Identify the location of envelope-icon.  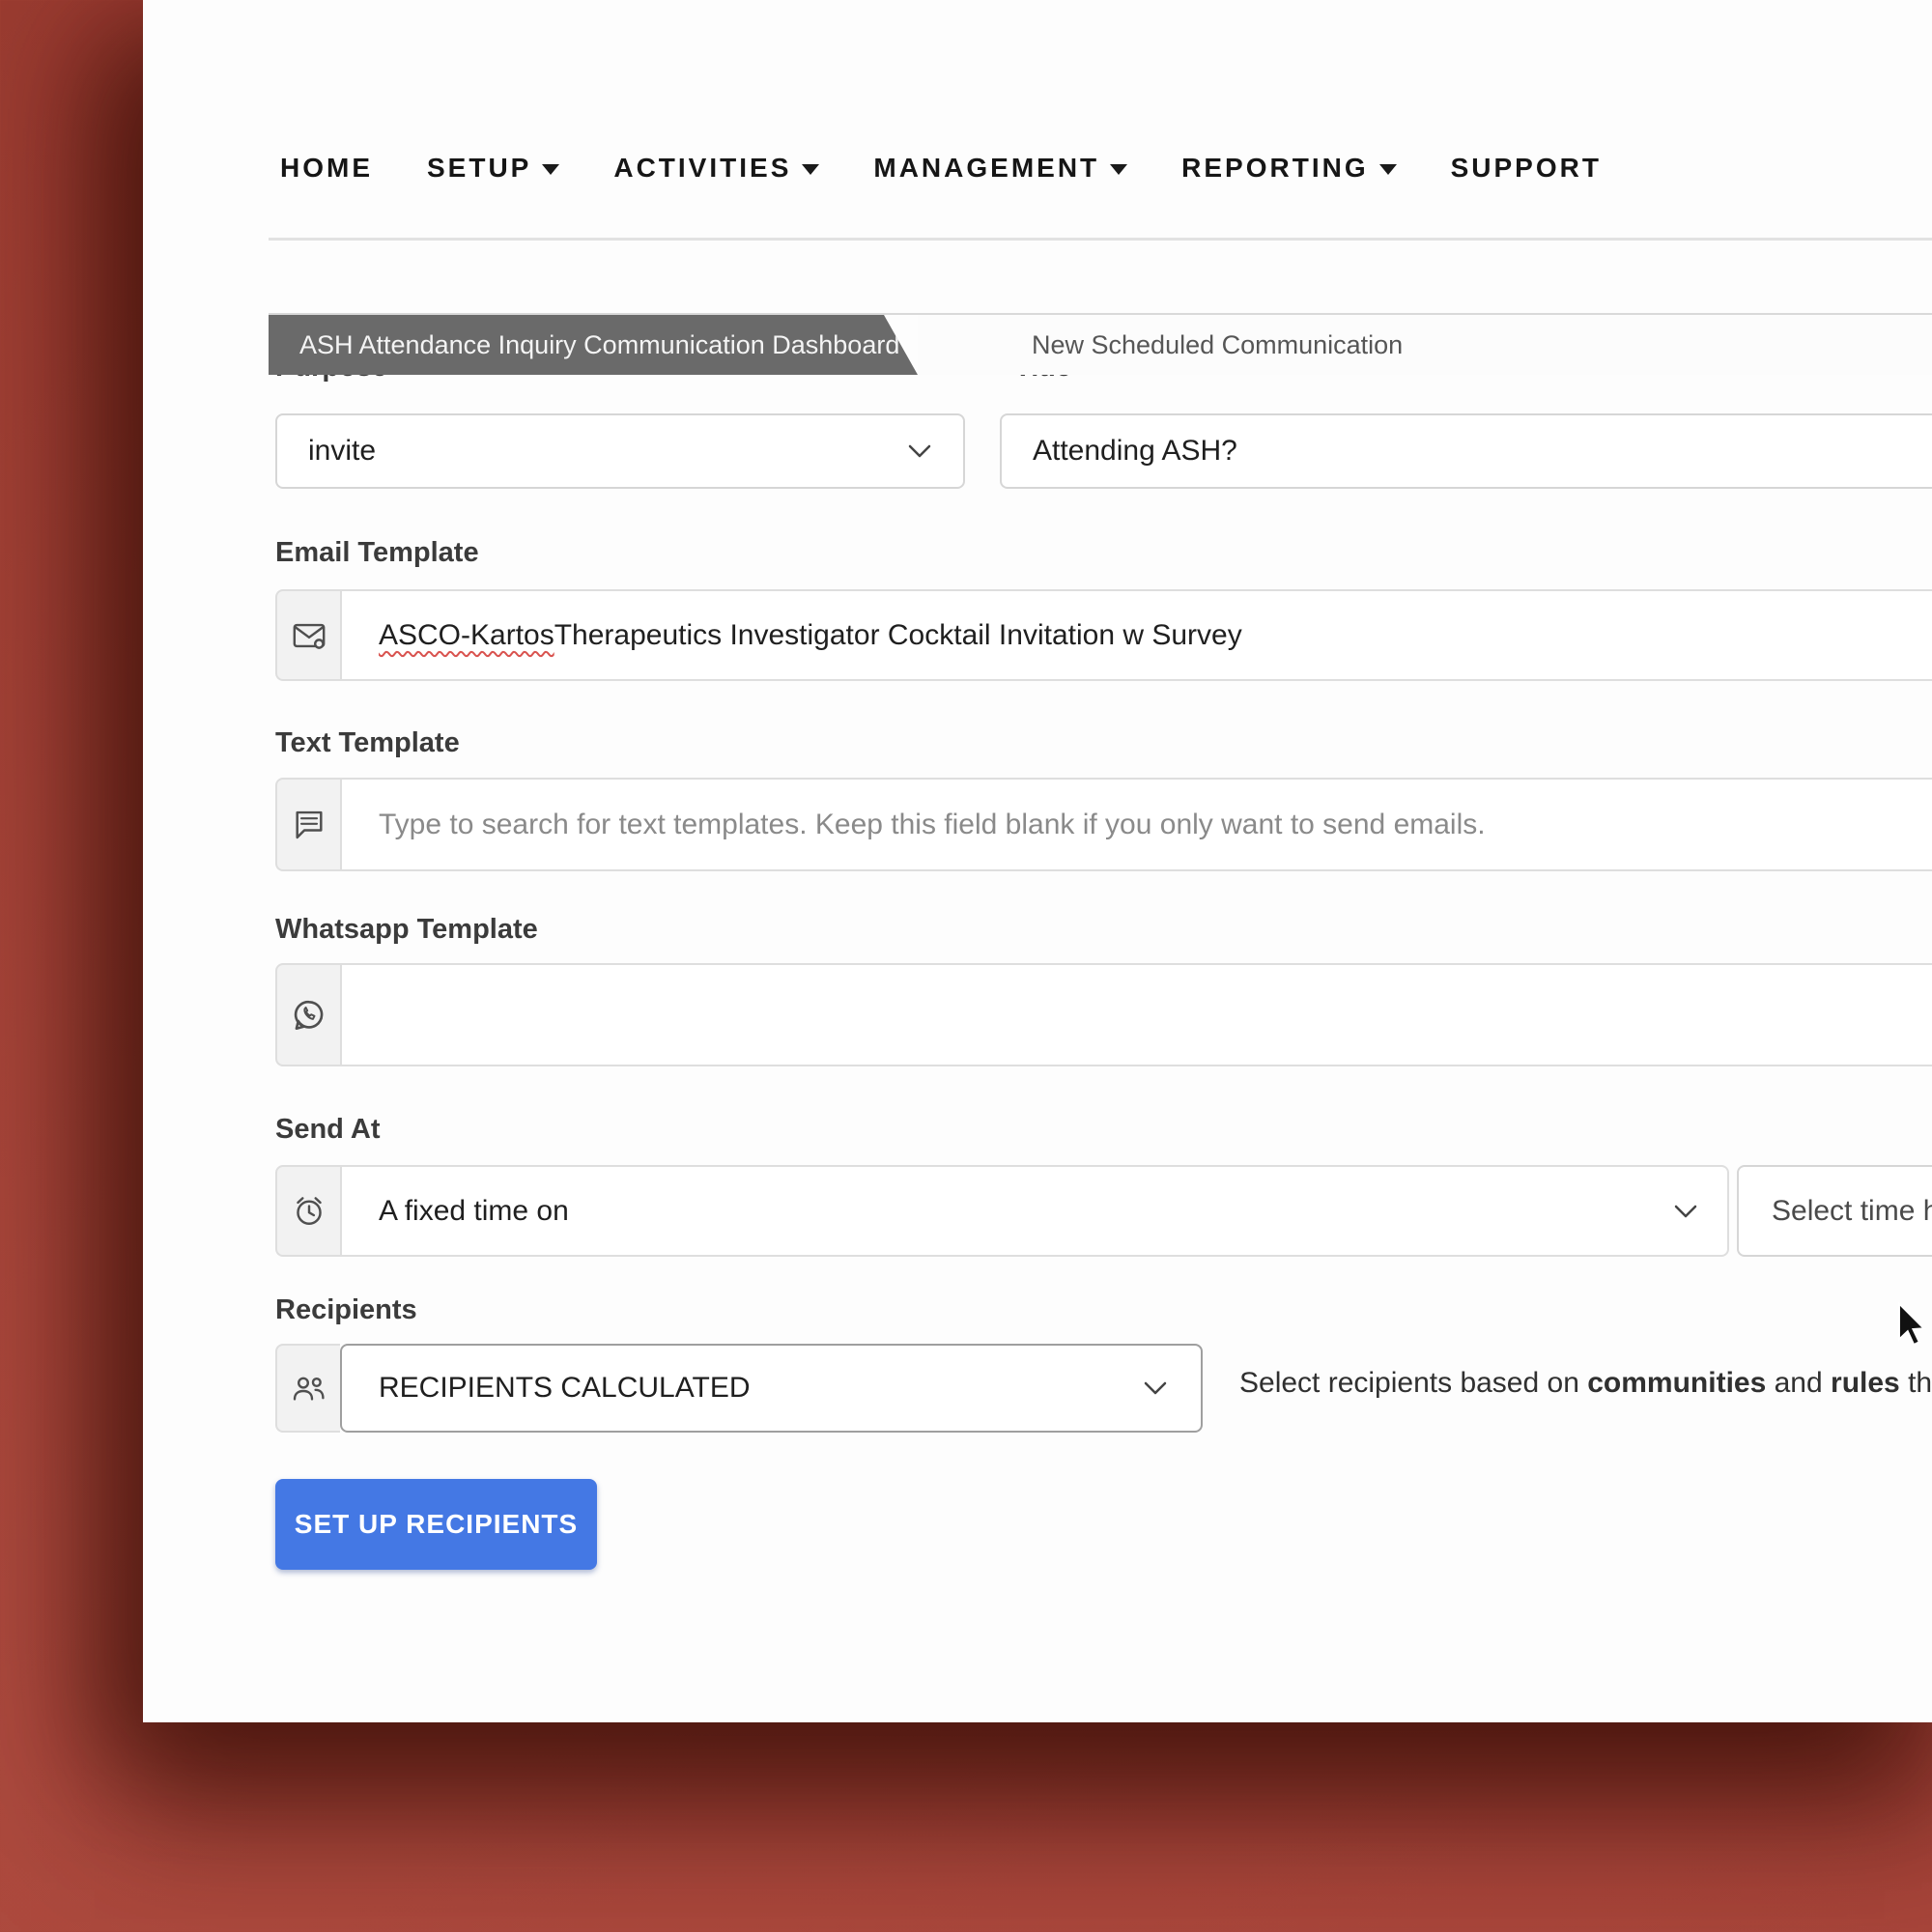
(307, 635).